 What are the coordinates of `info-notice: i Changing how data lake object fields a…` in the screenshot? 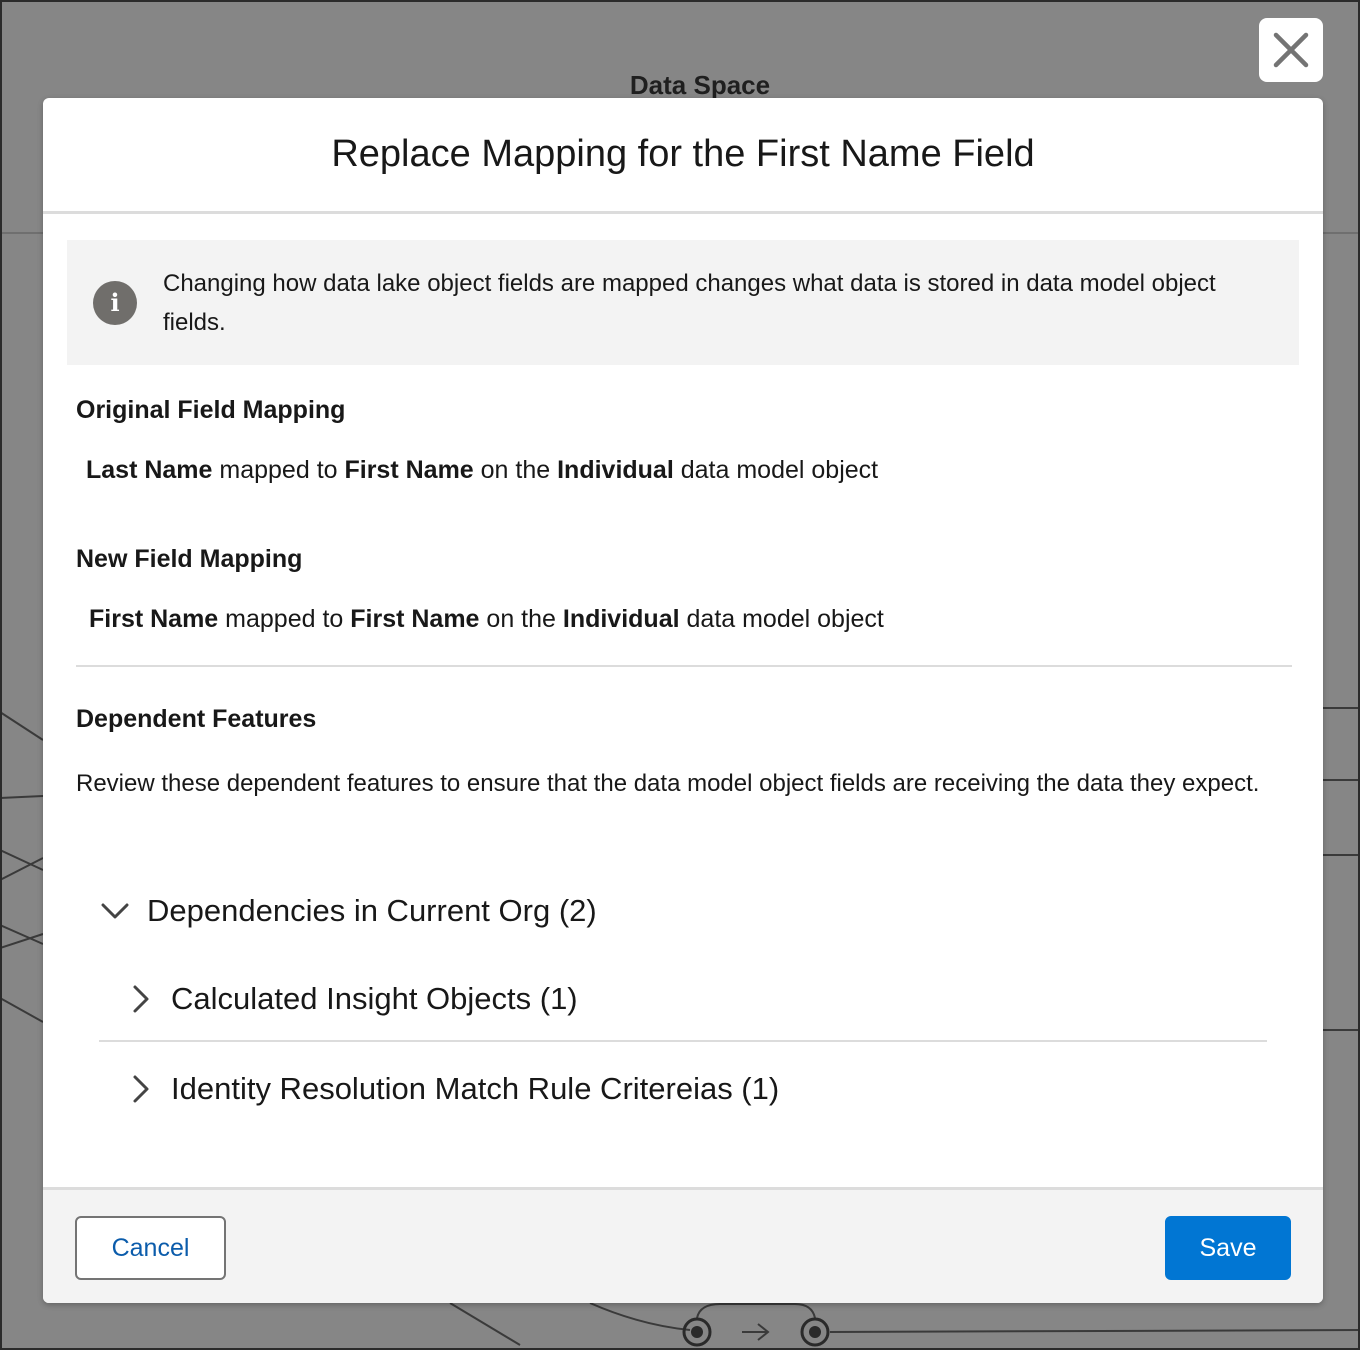 It's located at (683, 302).